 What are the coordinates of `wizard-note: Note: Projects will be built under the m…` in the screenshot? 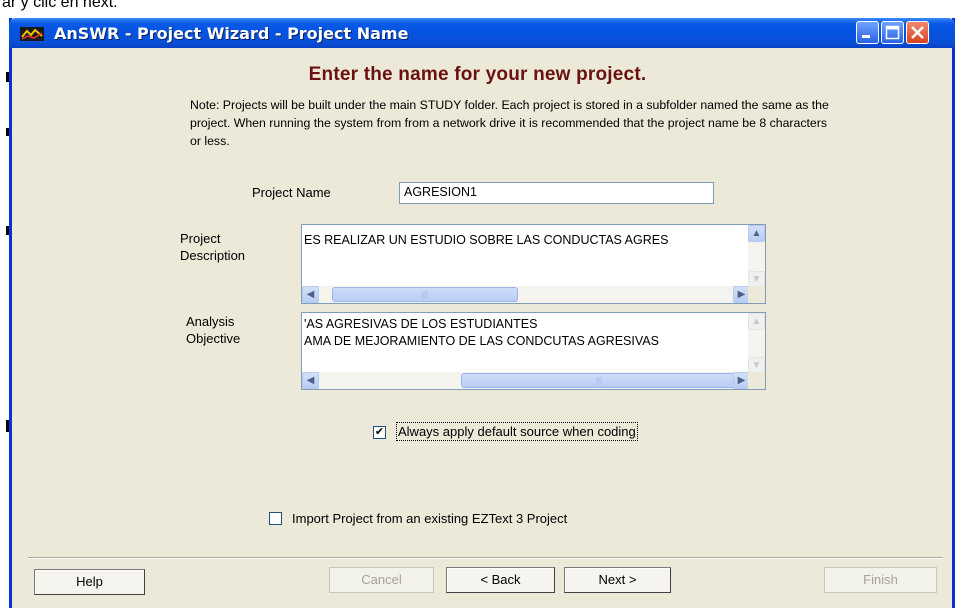 It's located at (509, 123).